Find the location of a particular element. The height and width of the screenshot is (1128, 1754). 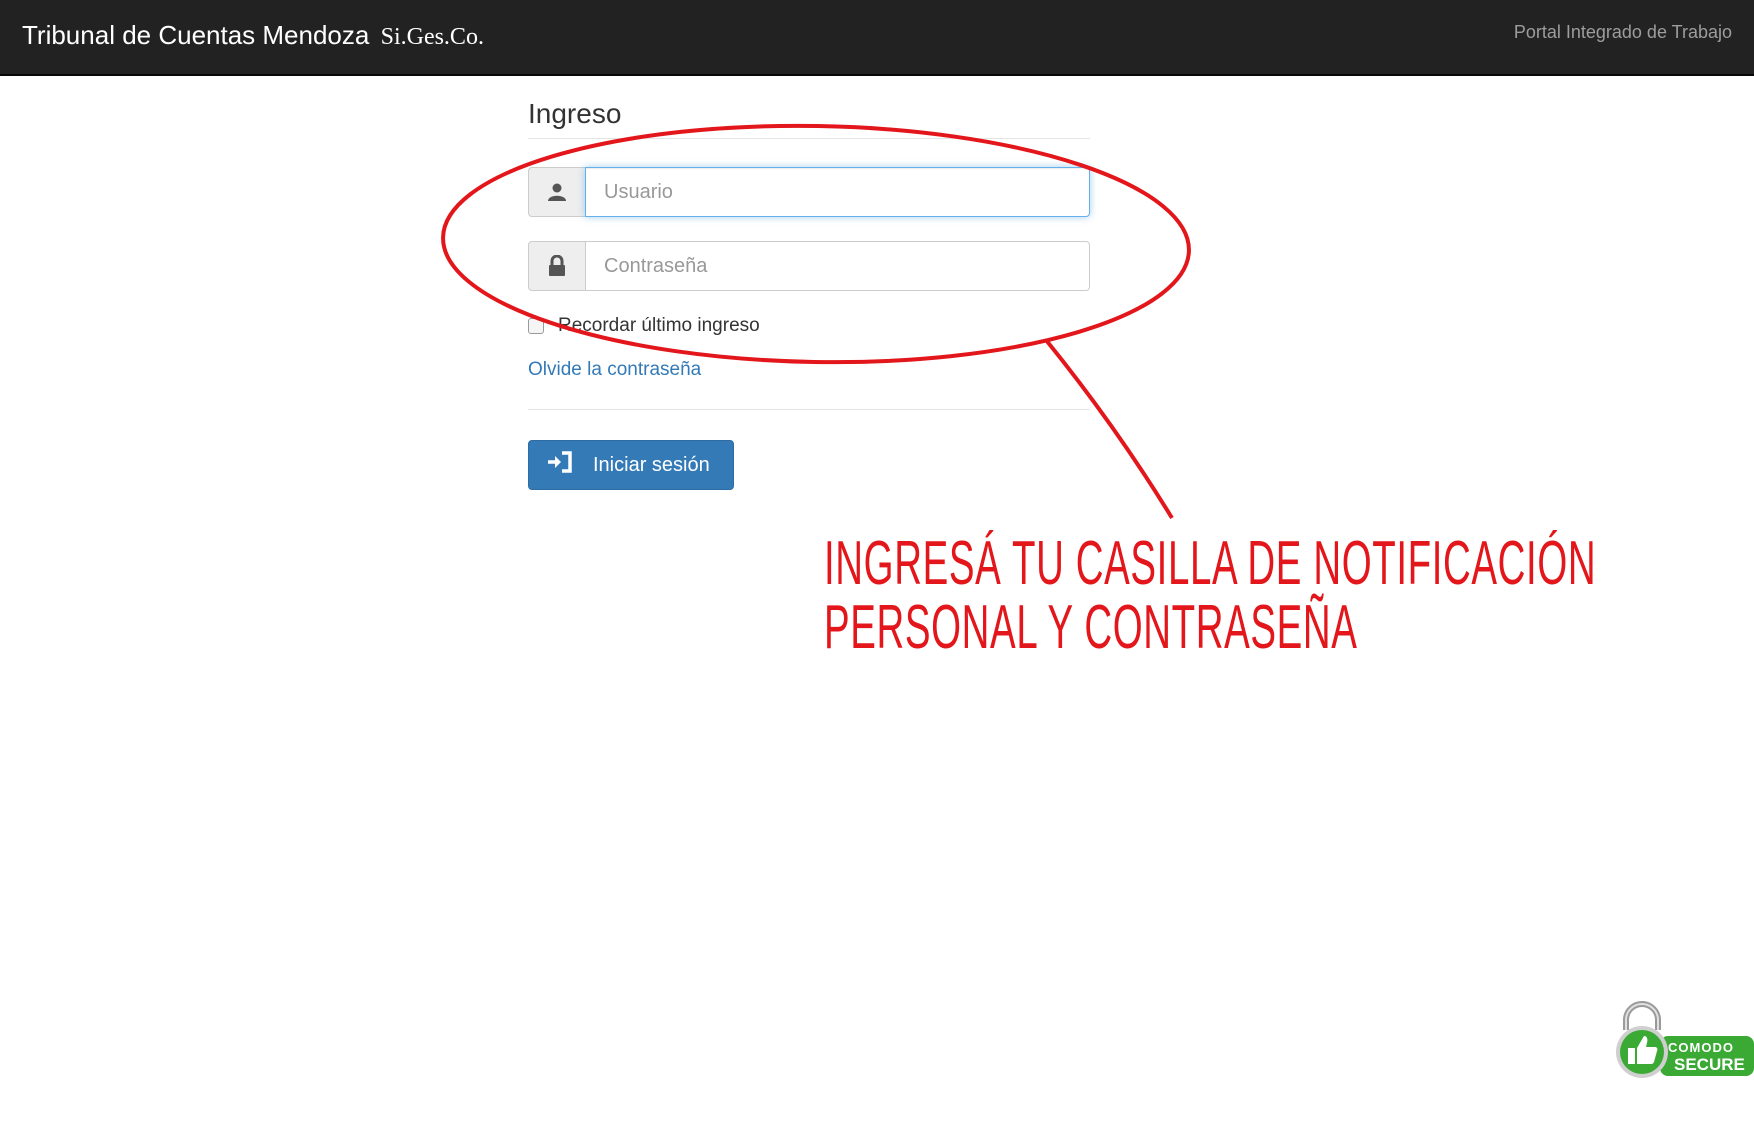

brand-link: Tribunal de Cuentas Mendoza Si.Ges.Co. is located at coordinates (253, 35).